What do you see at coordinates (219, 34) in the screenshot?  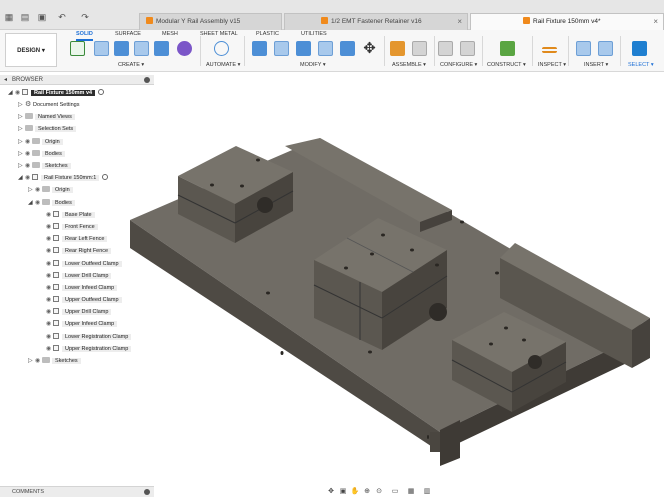 I see `tab-sheet-metal: SHEET METAL` at bounding box center [219, 34].